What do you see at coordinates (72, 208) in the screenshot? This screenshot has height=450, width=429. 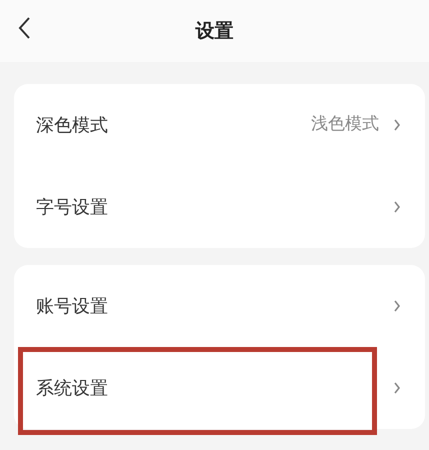 I see `row-label: 字号设置` at bounding box center [72, 208].